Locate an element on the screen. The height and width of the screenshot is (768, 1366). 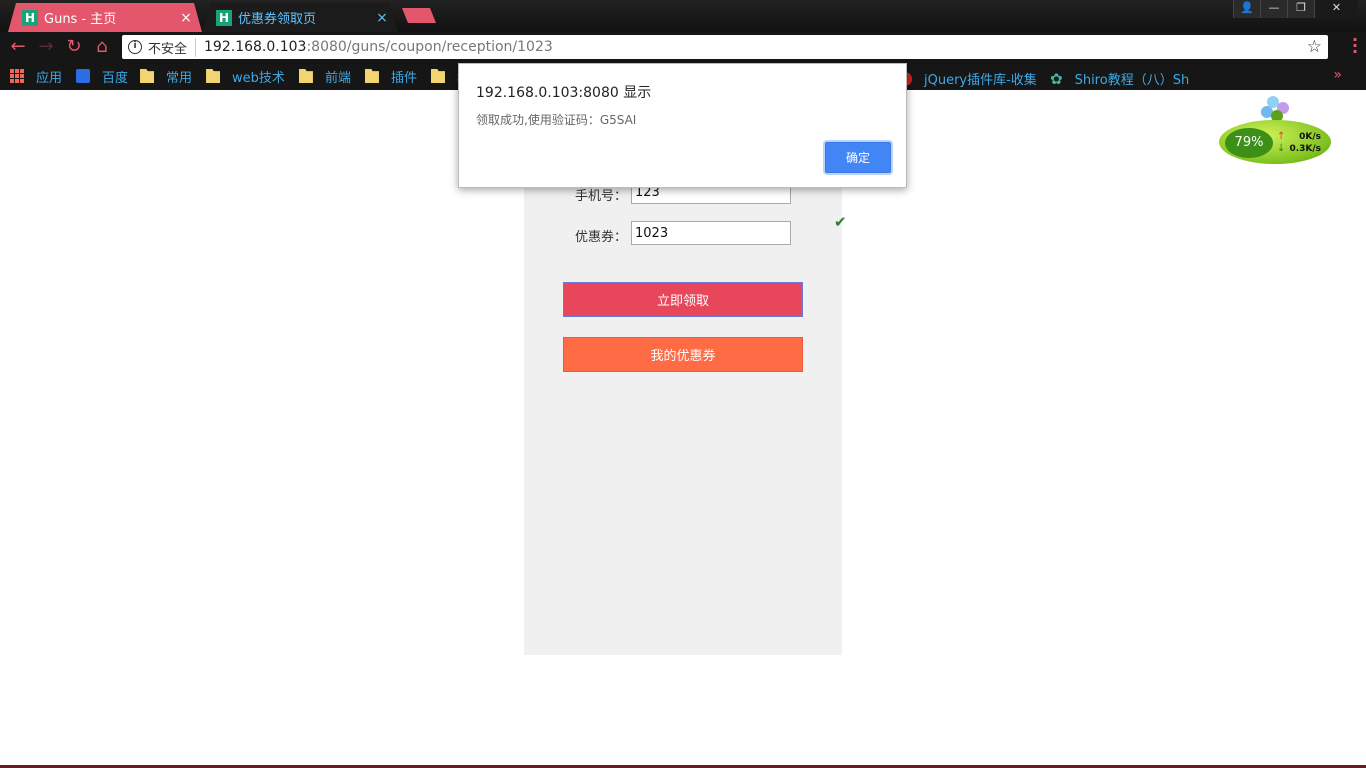
bookmark-apps: 应用 is located at coordinates (36, 76).